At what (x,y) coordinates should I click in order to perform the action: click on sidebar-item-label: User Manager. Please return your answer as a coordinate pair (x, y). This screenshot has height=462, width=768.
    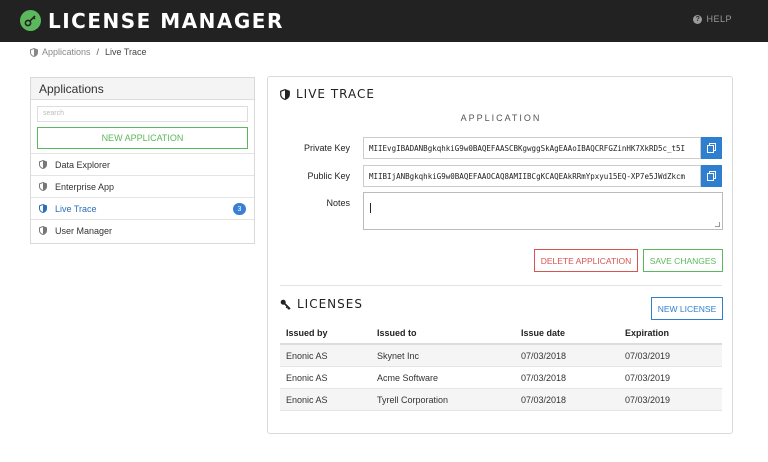
    Looking at the image, I should click on (84, 230).